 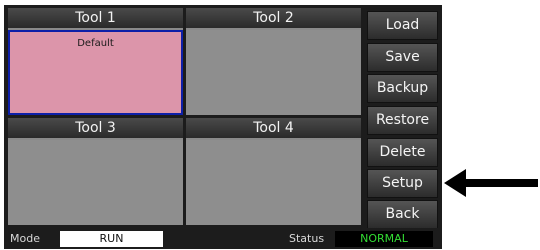 What do you see at coordinates (307, 238) in the screenshot?
I see `status-label: Status` at bounding box center [307, 238].